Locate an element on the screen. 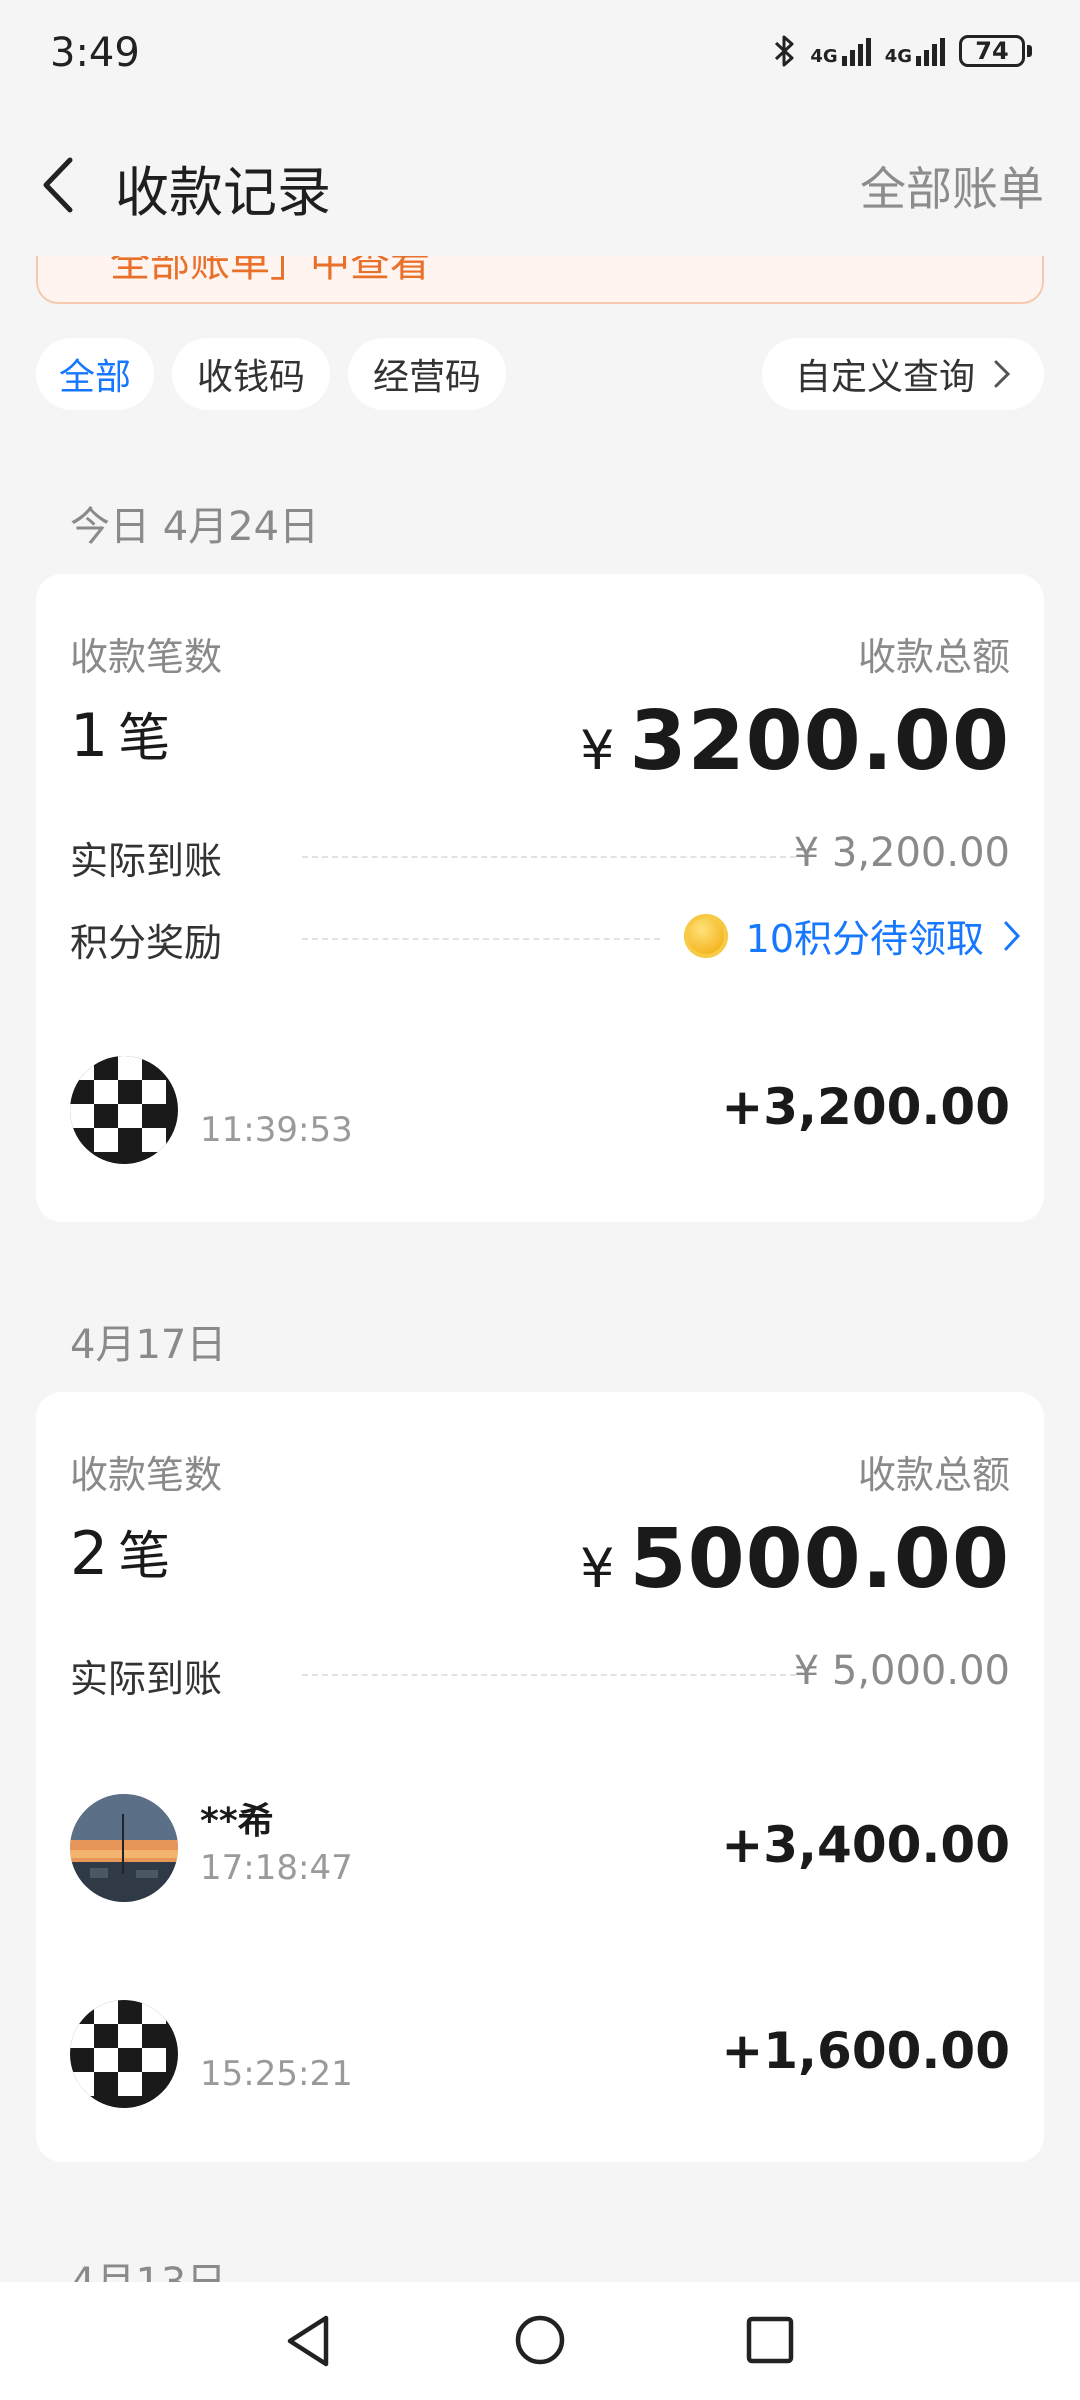  custom-query-button: 自定义查询 is located at coordinates (903, 374).